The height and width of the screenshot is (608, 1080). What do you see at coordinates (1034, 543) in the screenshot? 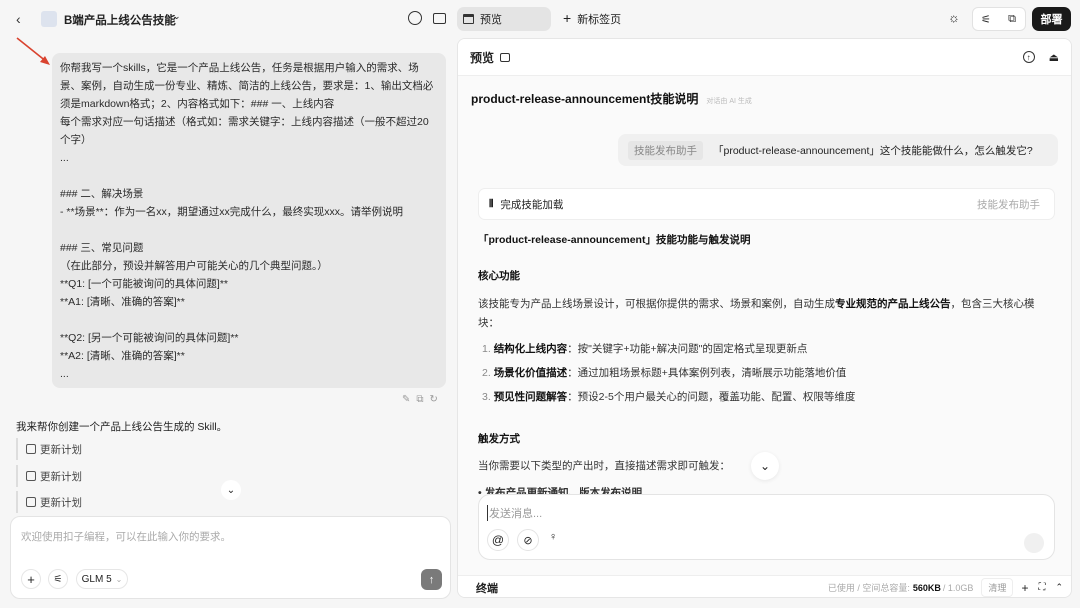
I see `send-button` at bounding box center [1034, 543].